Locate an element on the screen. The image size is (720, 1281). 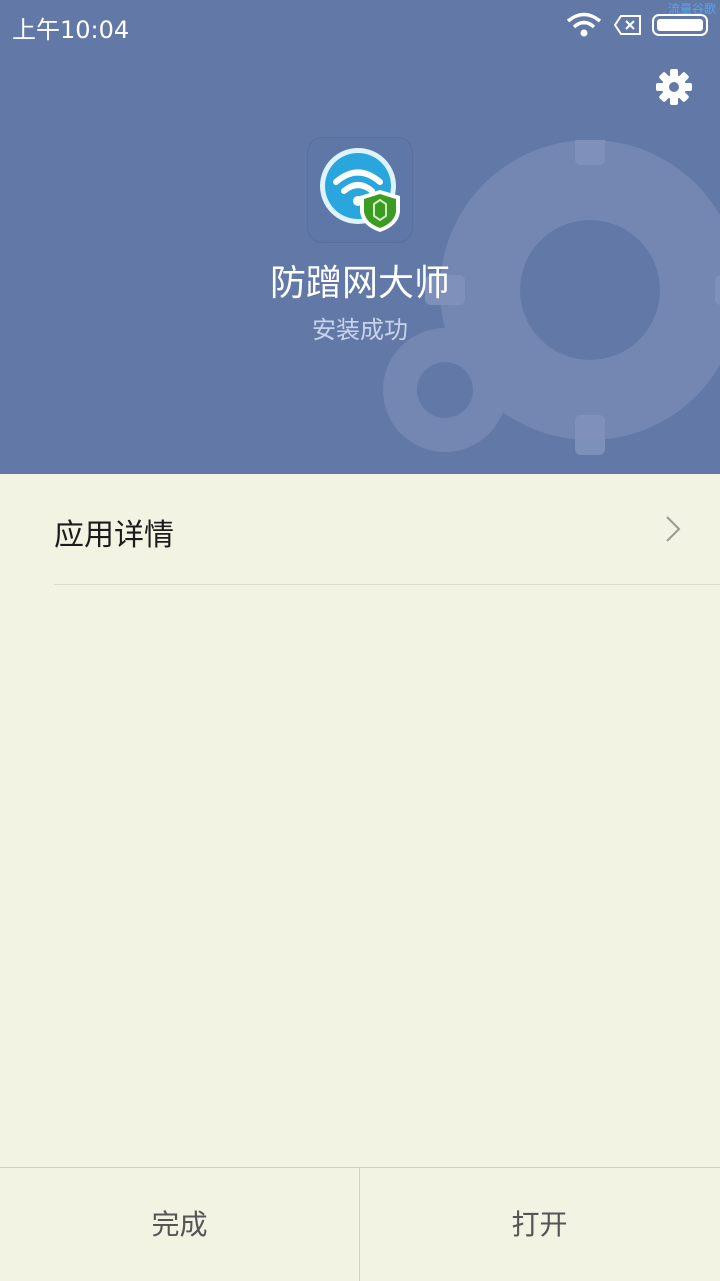
app-icon is located at coordinates (360, 190).